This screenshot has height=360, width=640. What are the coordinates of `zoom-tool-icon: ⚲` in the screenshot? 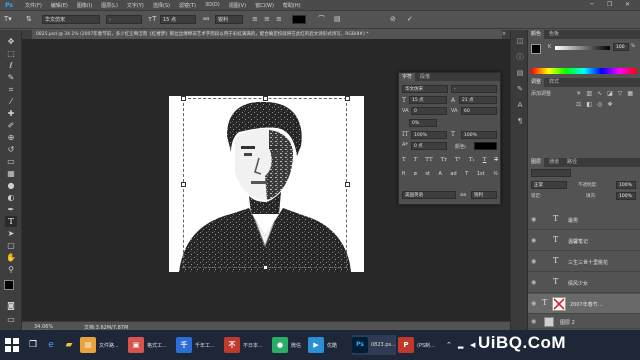 It's located at (11, 269).